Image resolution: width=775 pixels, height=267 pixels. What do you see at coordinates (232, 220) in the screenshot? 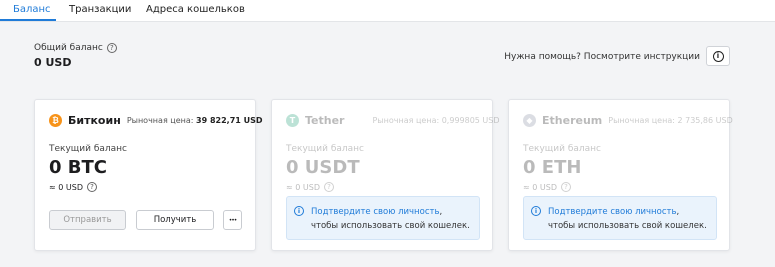
I see `more-options-button: •••` at bounding box center [232, 220].